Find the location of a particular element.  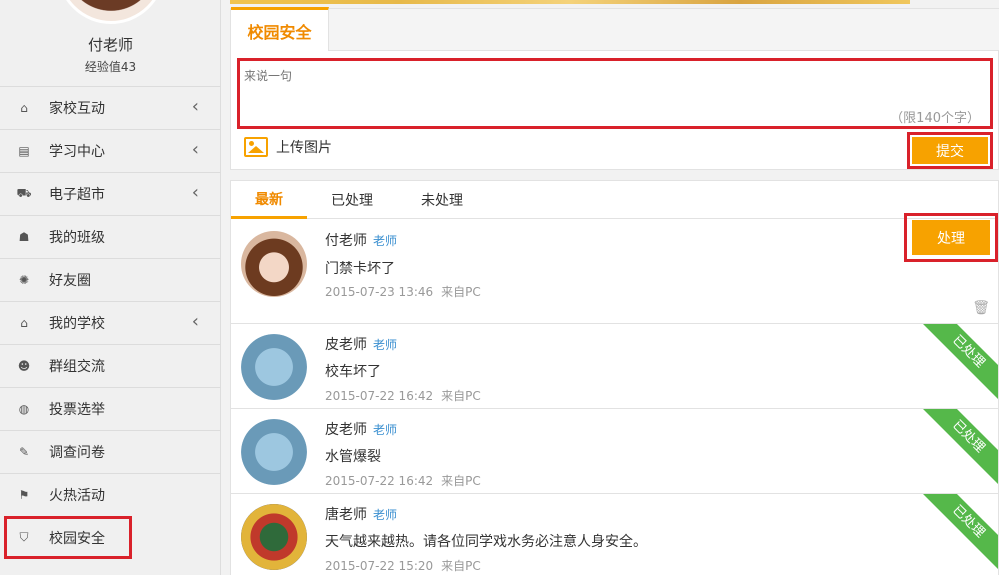

sidebar-item-label: 好友圈 is located at coordinates (70, 281).